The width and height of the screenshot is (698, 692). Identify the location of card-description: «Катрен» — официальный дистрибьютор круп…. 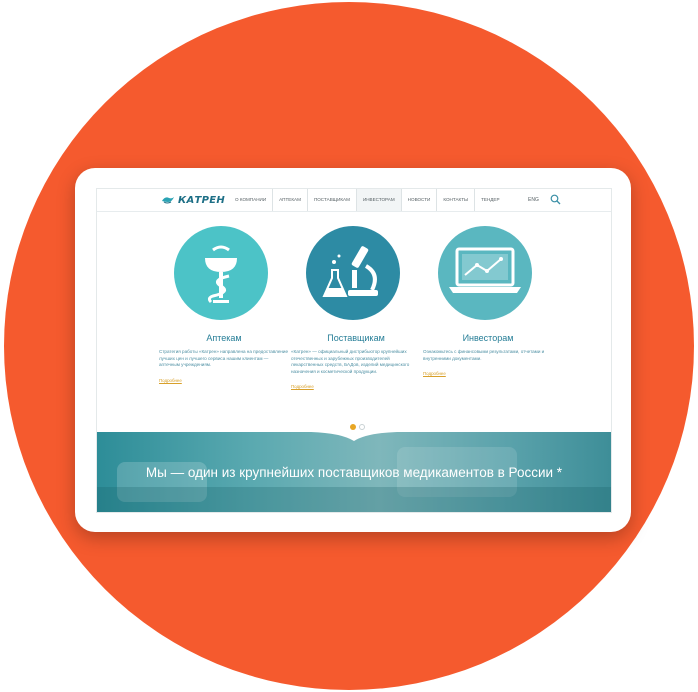
(350, 361).